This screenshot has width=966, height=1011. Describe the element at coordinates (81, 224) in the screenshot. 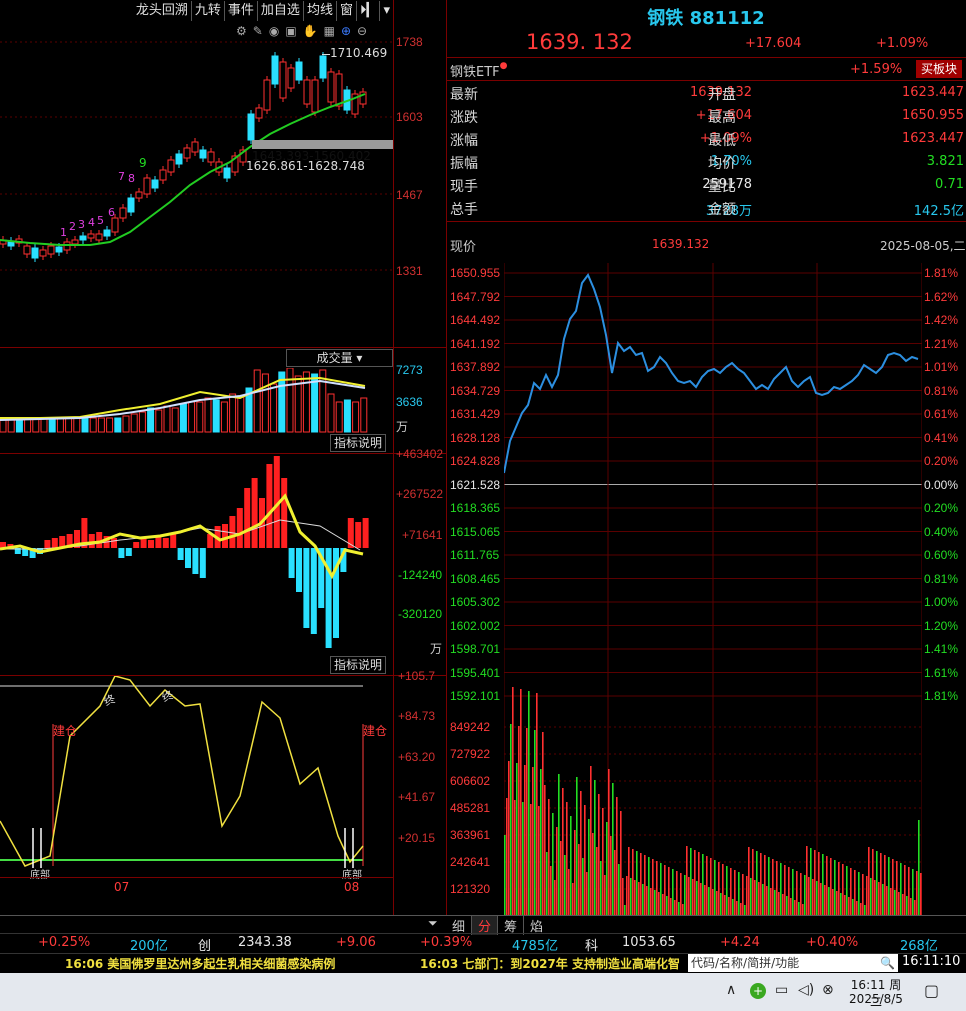

I see `td-count: 3` at that location.